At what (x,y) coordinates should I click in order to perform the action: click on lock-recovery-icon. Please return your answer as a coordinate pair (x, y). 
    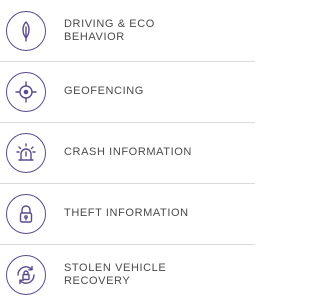
    Looking at the image, I should click on (26, 274).